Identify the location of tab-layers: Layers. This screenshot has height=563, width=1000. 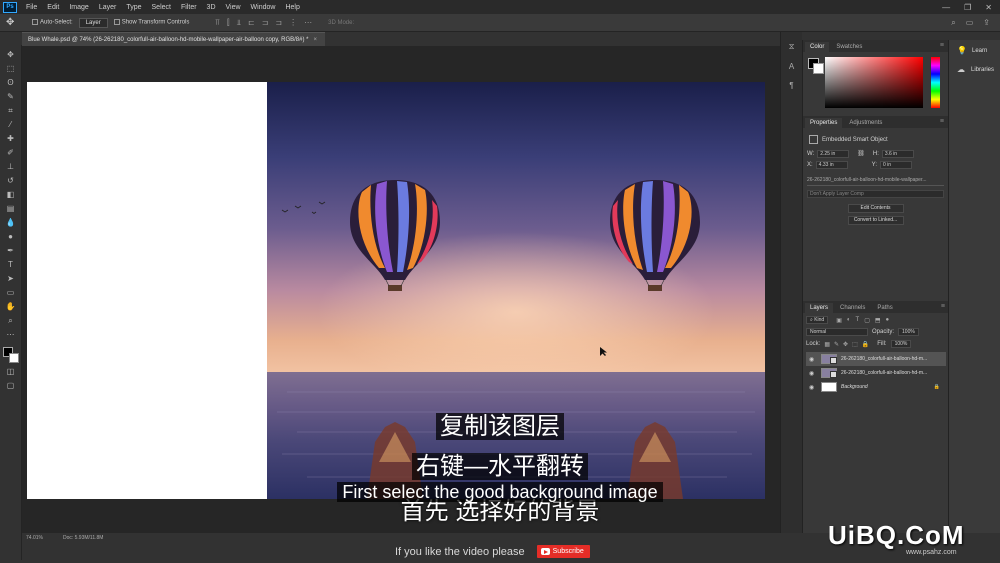
(819, 308).